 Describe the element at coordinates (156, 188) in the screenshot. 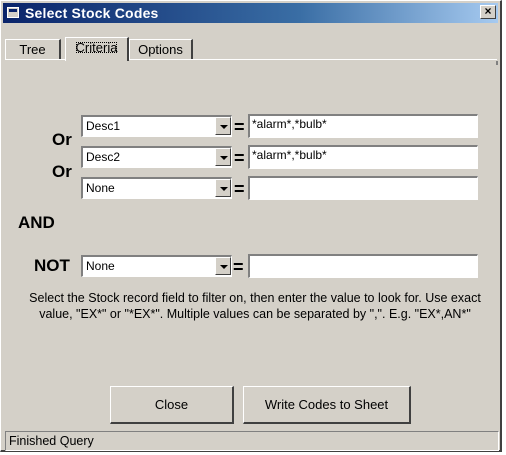

I see `field-select-3: None` at that location.